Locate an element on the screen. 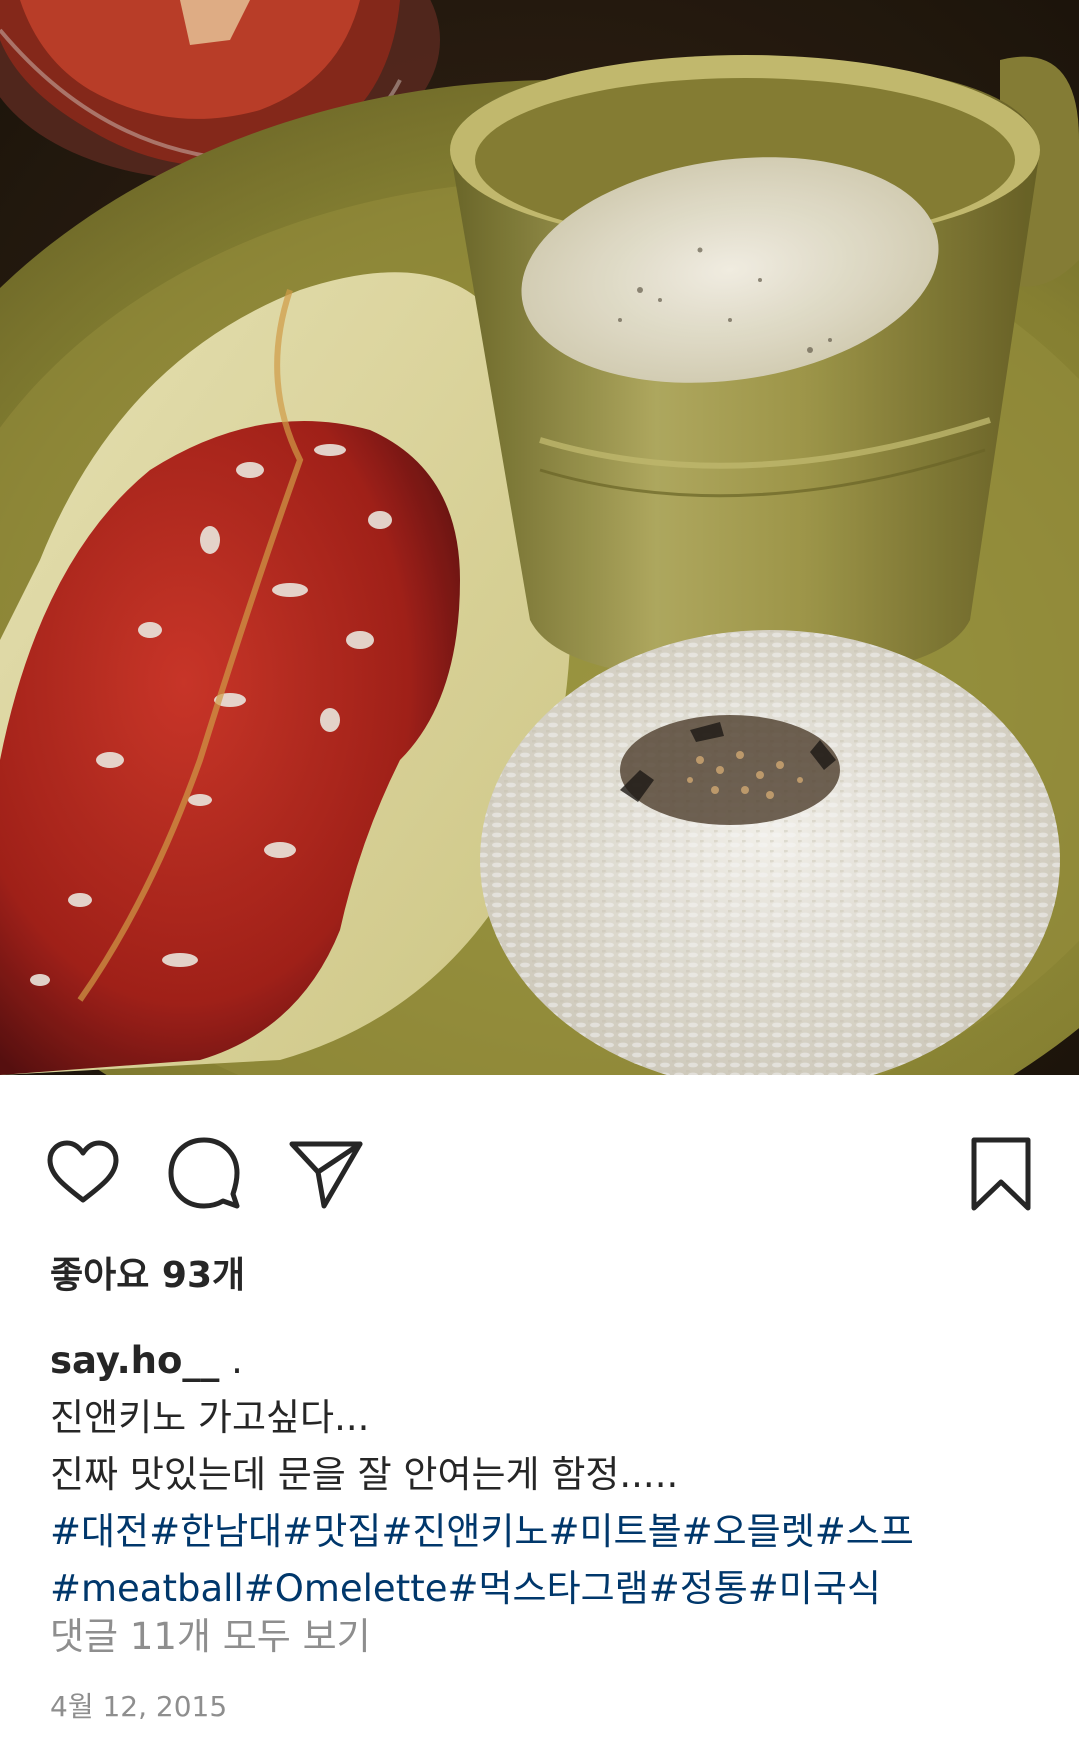 Image resolution: width=1079 pixels, height=1750 pixels. hashtag-line: #대전#한남대#맛집#진앤키노#미트볼#오믈렛#스프 is located at coordinates (545, 1531).